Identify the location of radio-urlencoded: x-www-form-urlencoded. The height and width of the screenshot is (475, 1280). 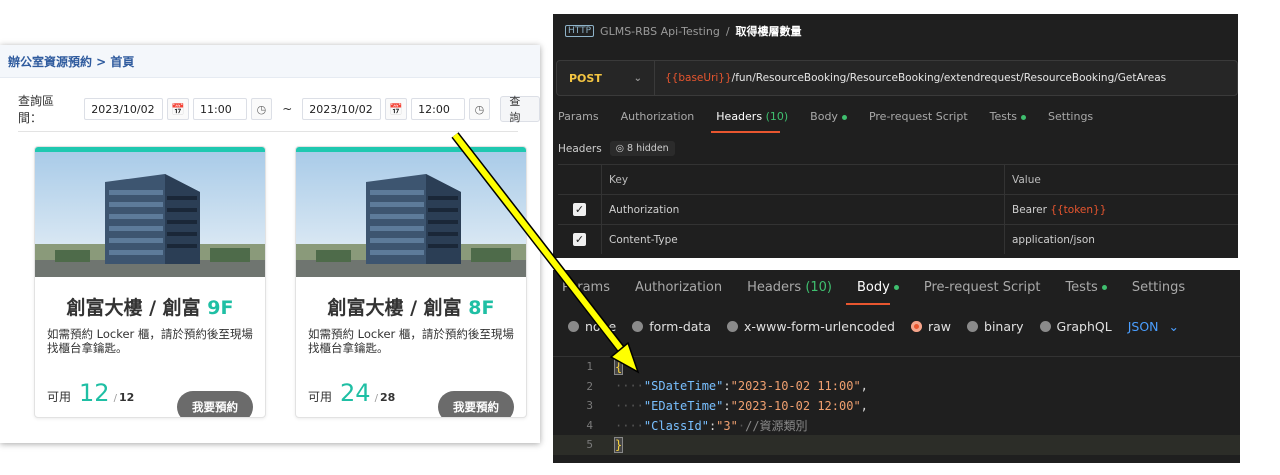
(811, 326).